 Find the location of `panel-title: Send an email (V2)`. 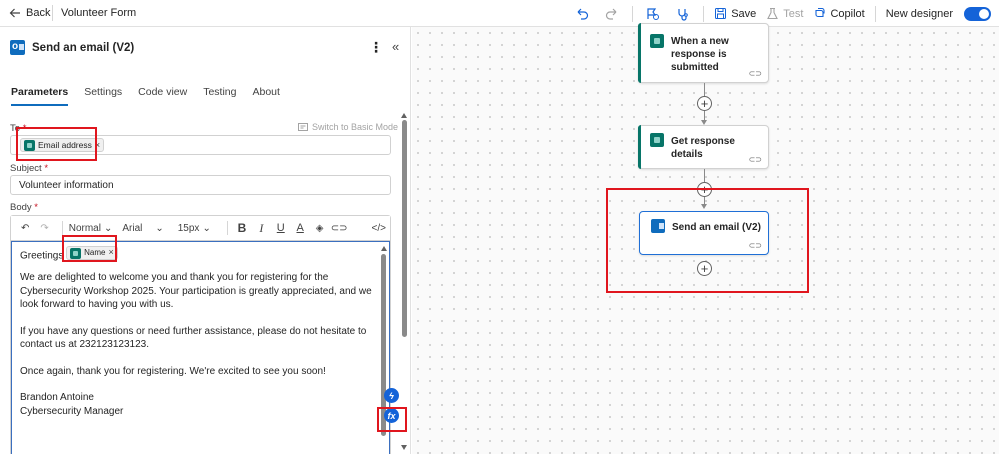

panel-title: Send an email (V2) is located at coordinates (83, 47).